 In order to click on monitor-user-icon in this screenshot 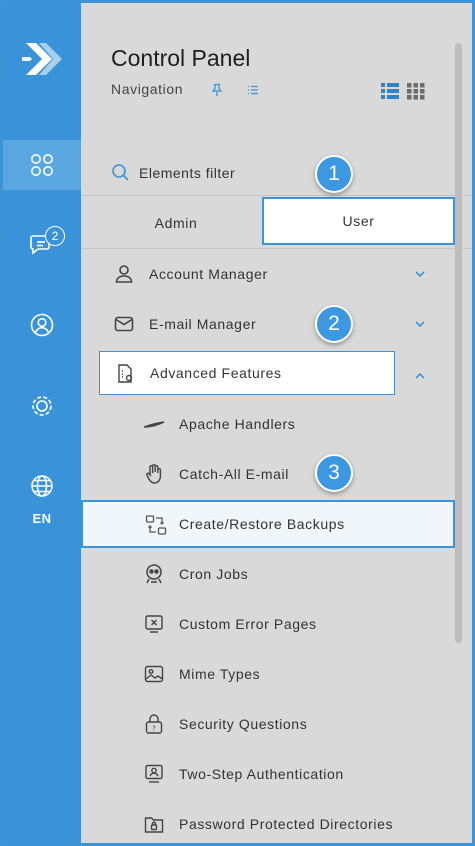, I will do `click(154, 773)`.